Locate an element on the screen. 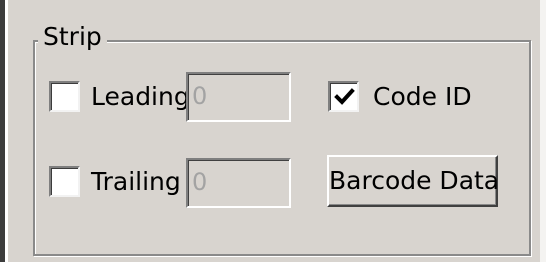 The width and height of the screenshot is (546, 268). window-border-right is located at coordinates (543, 134).